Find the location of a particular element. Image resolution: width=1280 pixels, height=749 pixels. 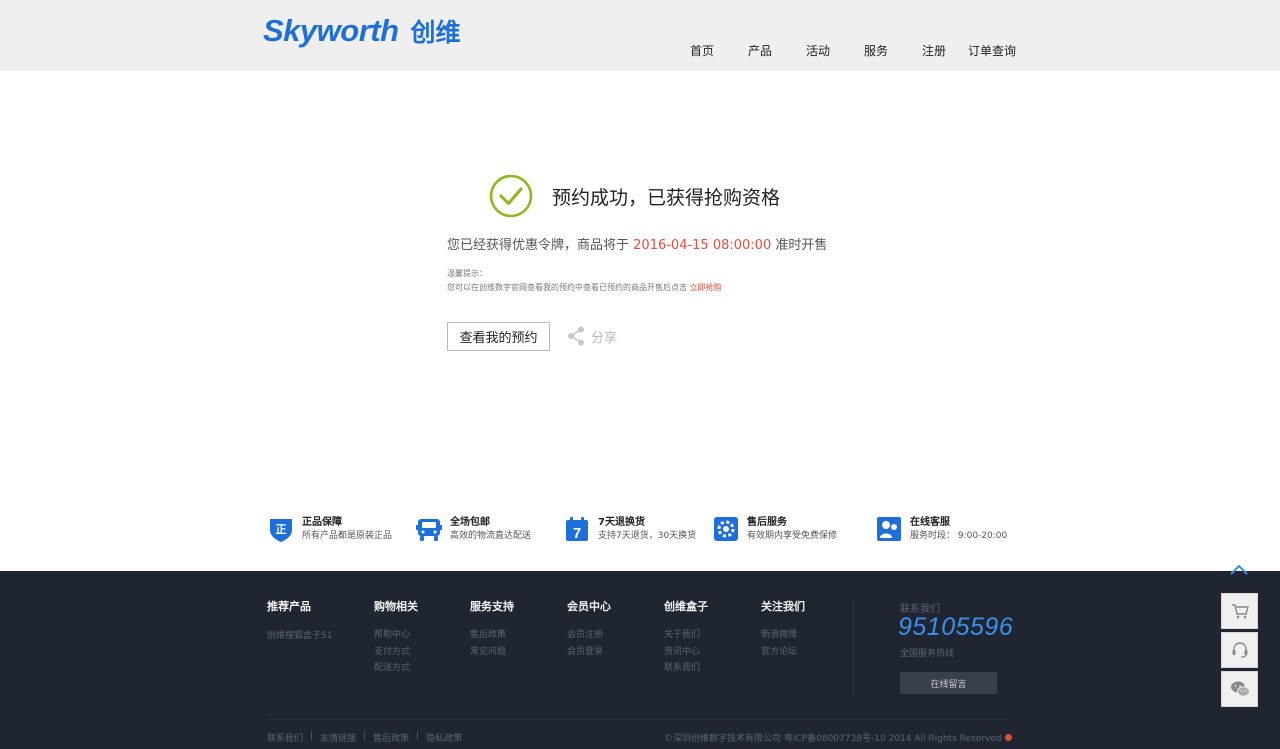

service-item-shipping: 全场包邮 高效的物流直达配送 is located at coordinates (473, 531).